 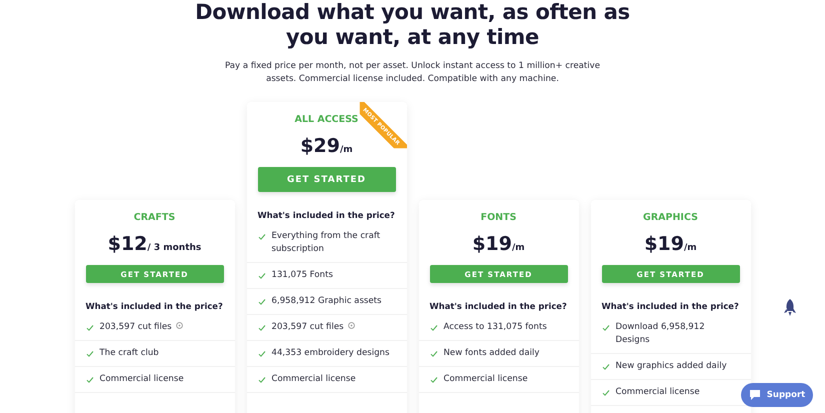 I want to click on page-heading: Download what you want, as often as you want, at any time, so click(x=412, y=25).